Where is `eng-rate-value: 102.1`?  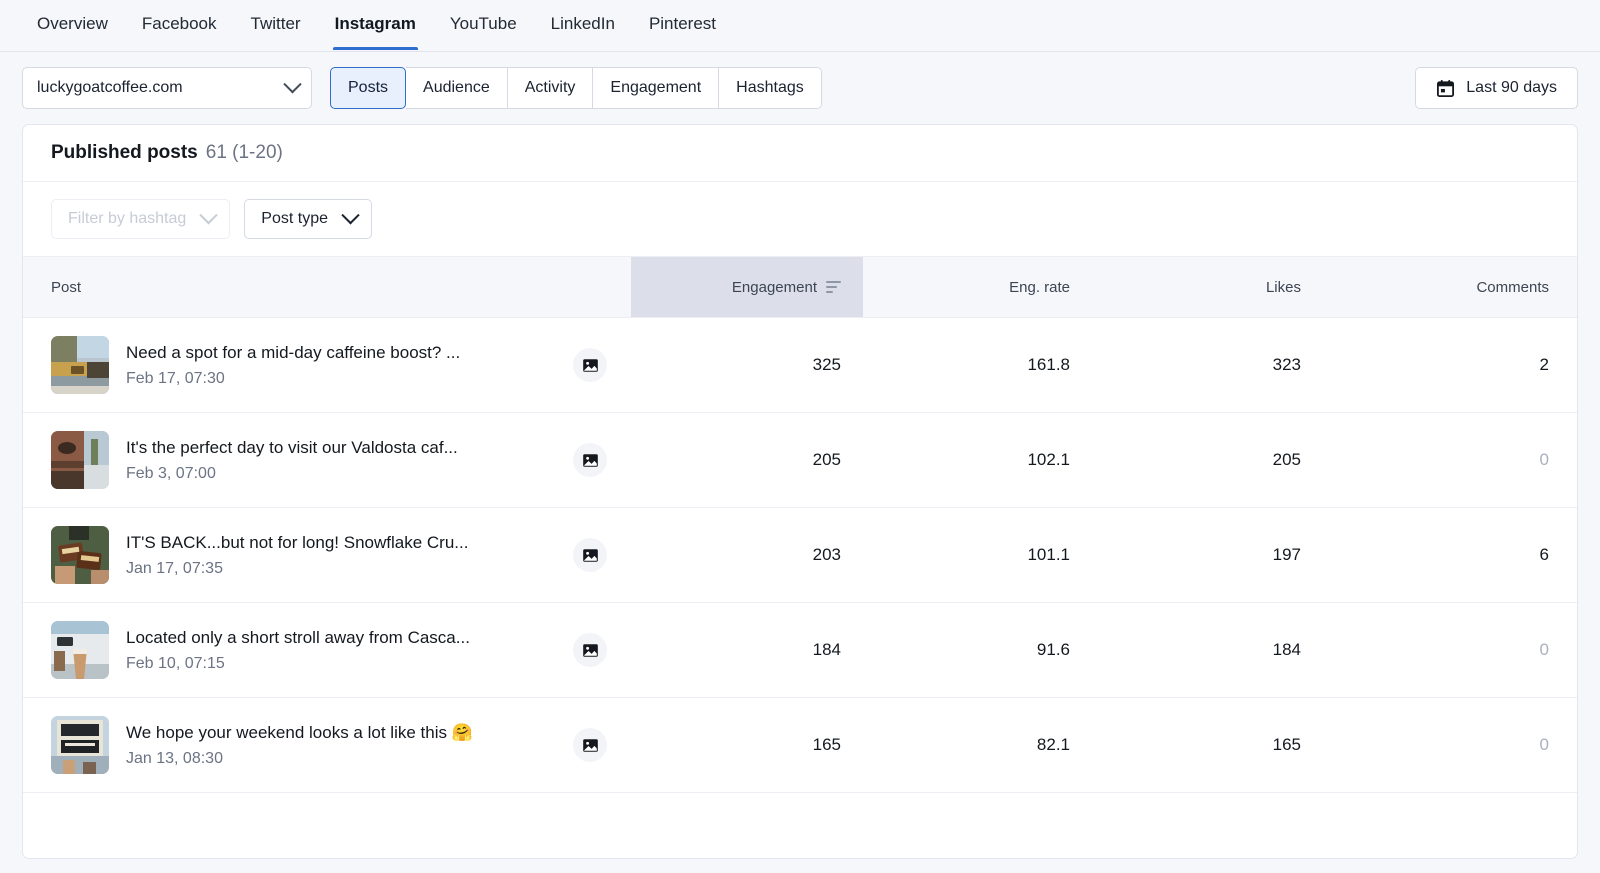
eng-rate-value: 102.1 is located at coordinates (1048, 459).